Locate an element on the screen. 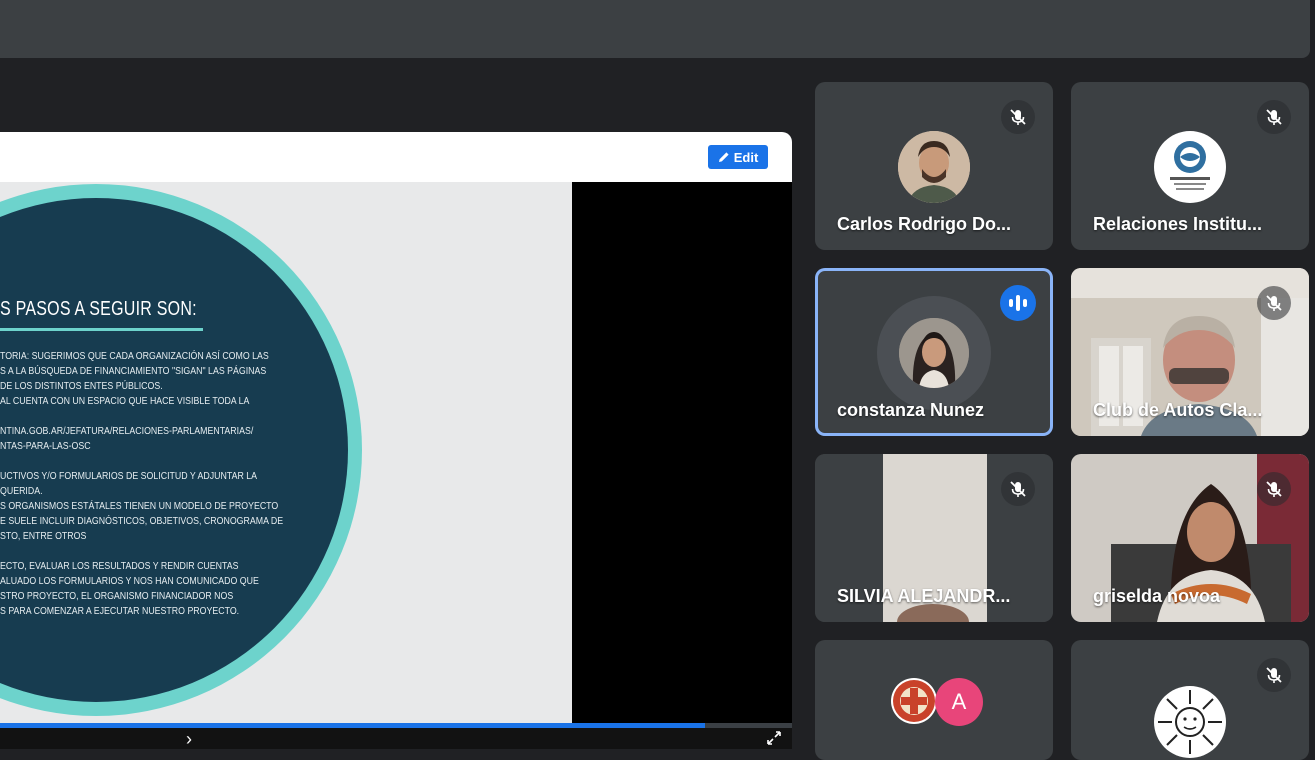  badge-logo-icon is located at coordinates (914, 701).